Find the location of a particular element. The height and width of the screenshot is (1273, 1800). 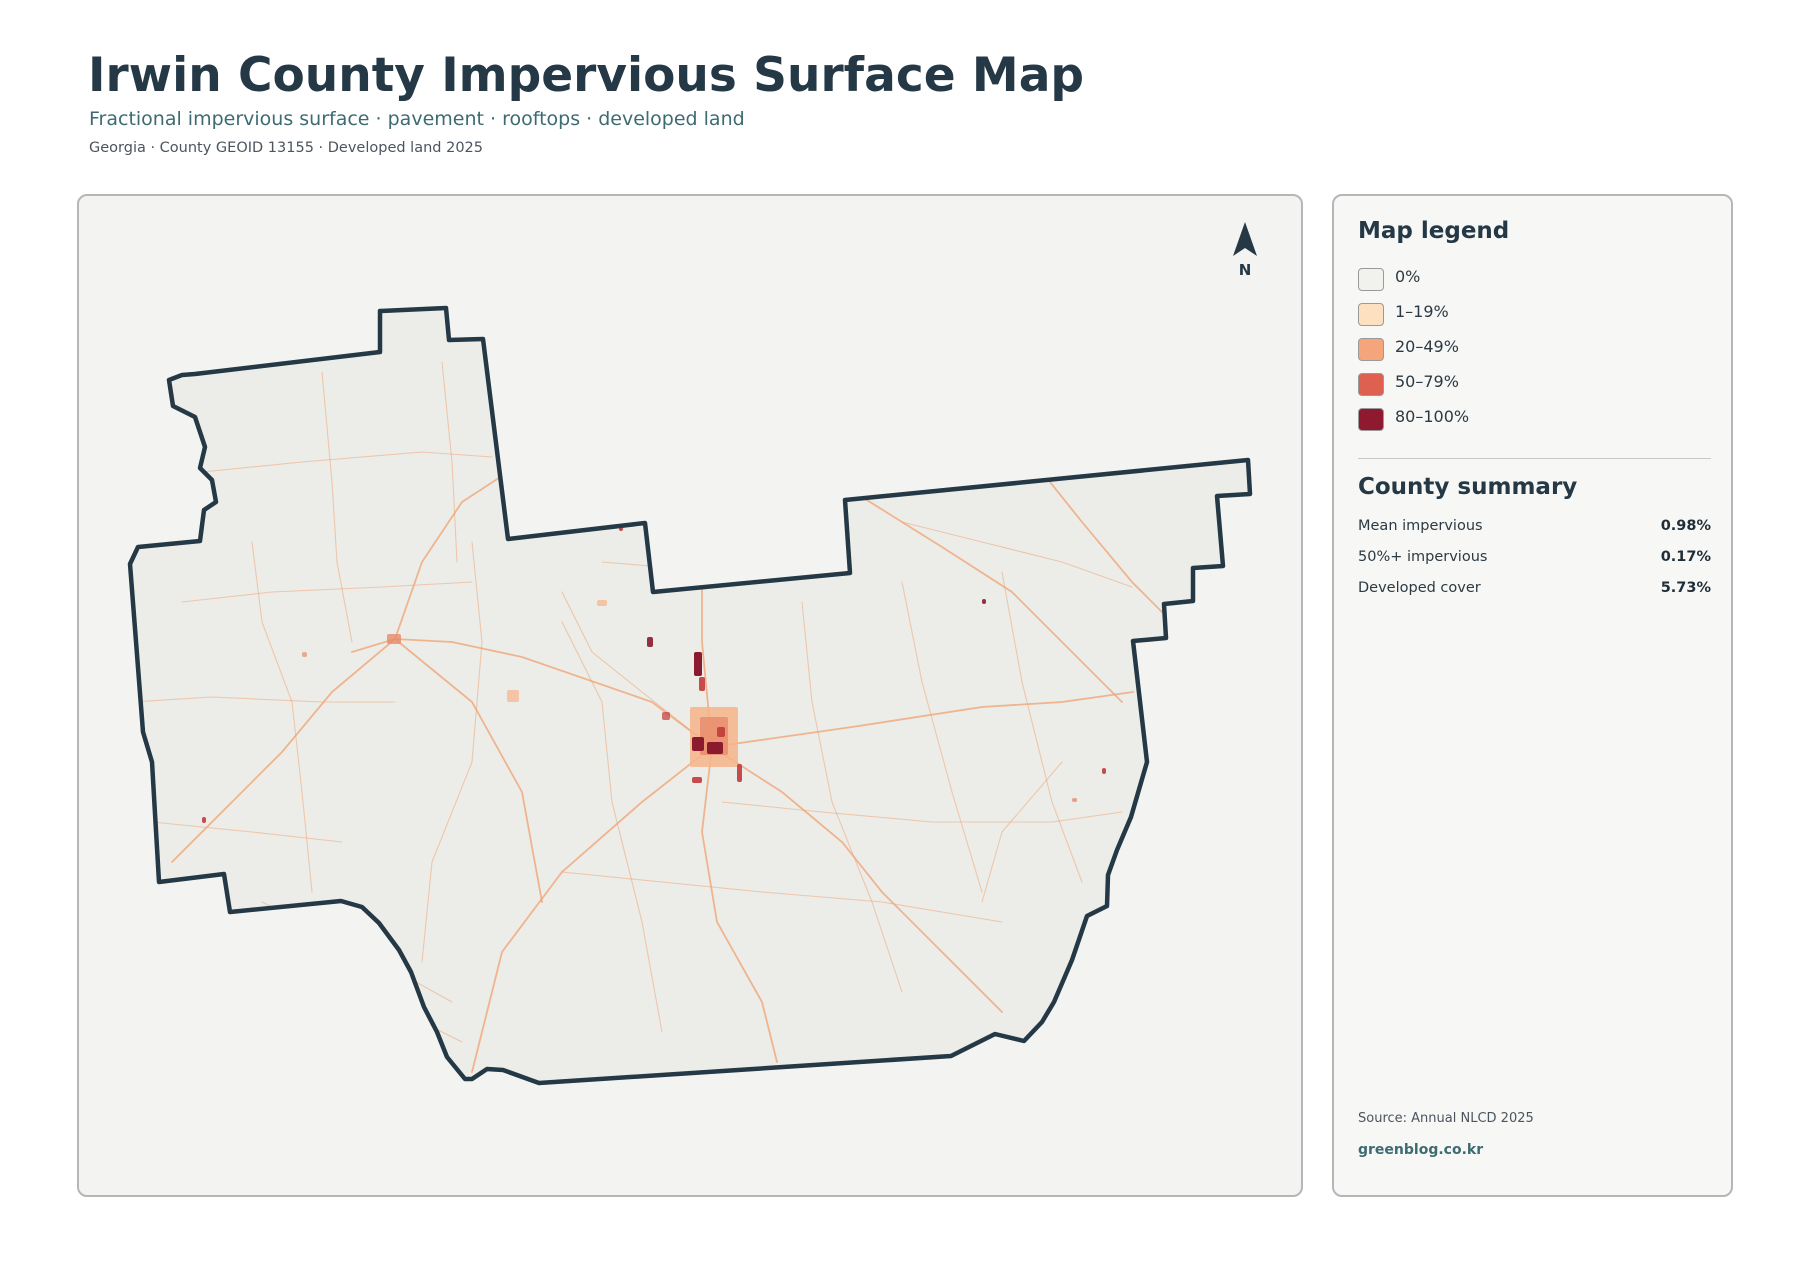

legend-label: 1–19% is located at coordinates (1422, 311).